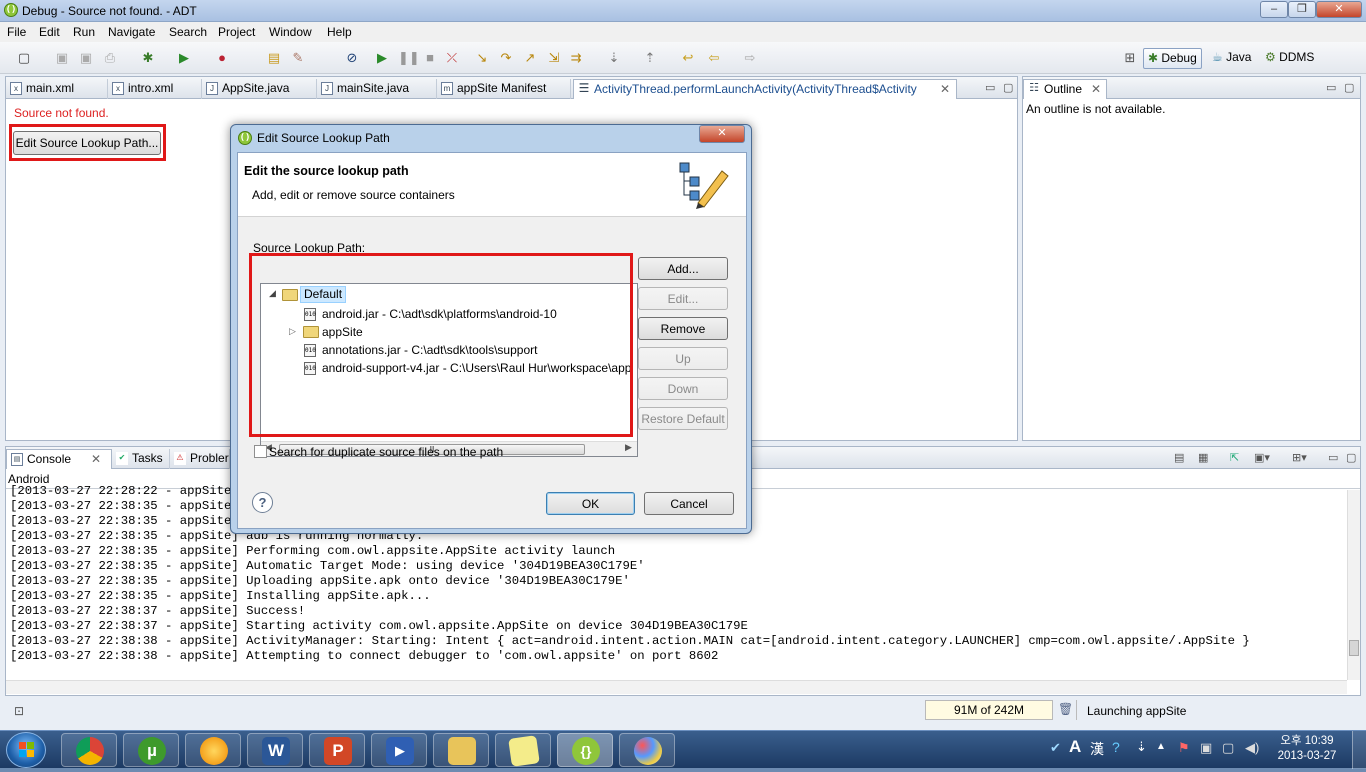 The image size is (1366, 772). I want to click on network-status-icon: ⚑, so click(1184, 748).